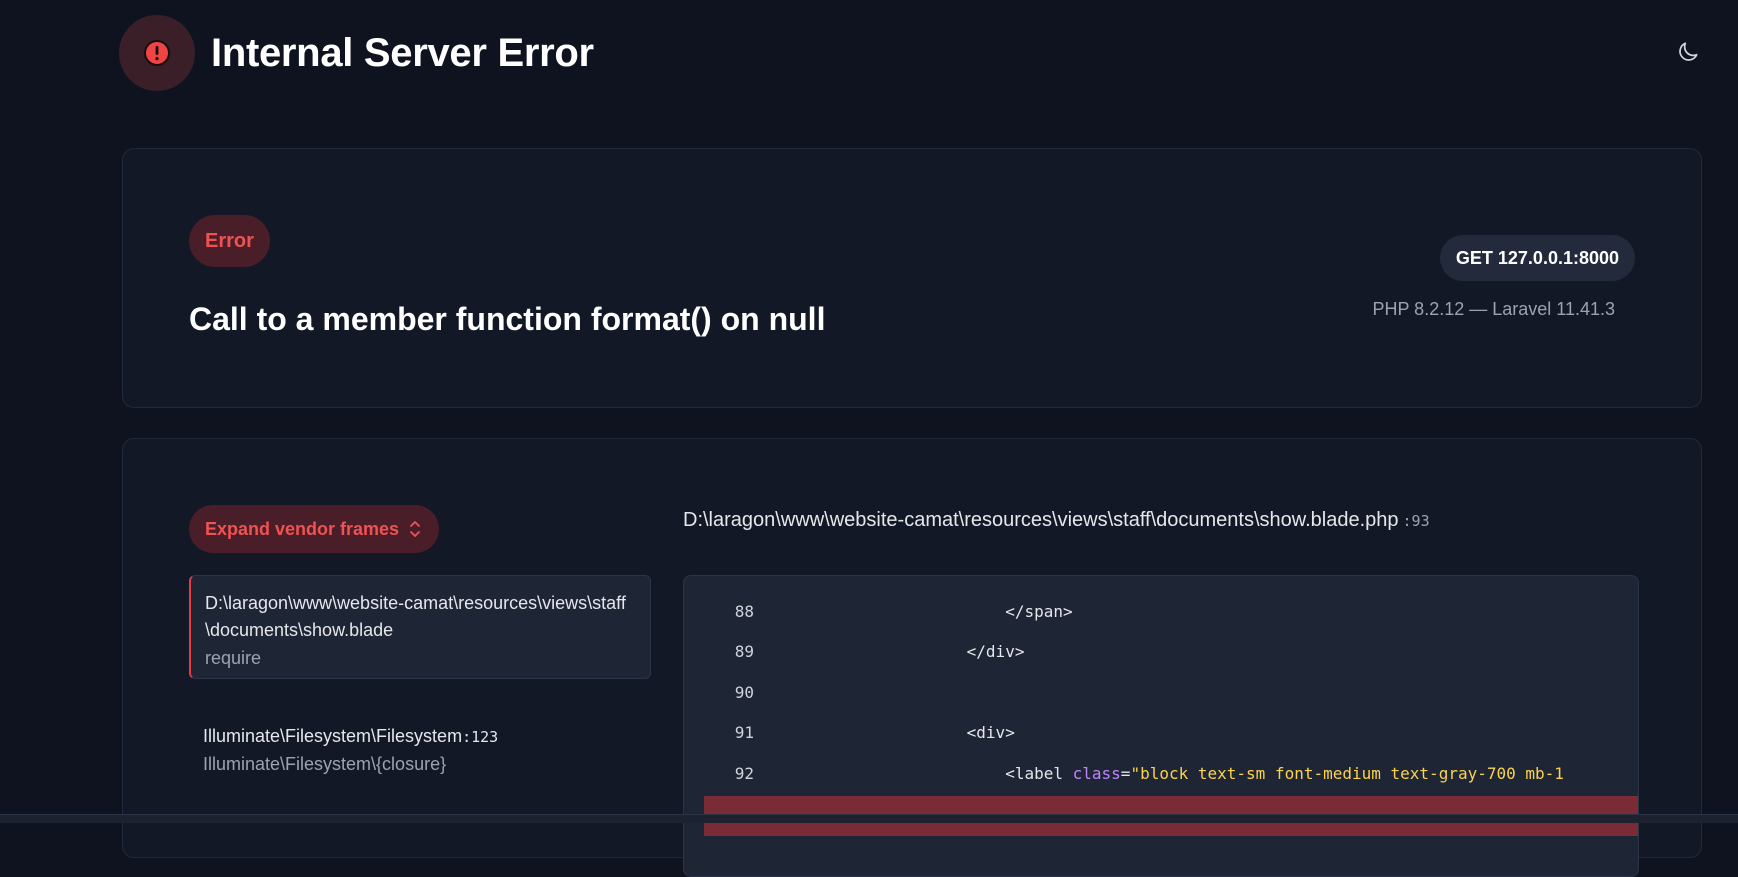 This screenshot has width=1738, height=877. I want to click on moon-icon, so click(1688, 51).